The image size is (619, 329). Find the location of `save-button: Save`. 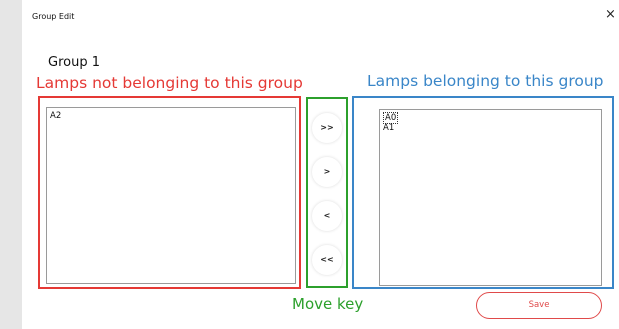

save-button: Save is located at coordinates (539, 305).